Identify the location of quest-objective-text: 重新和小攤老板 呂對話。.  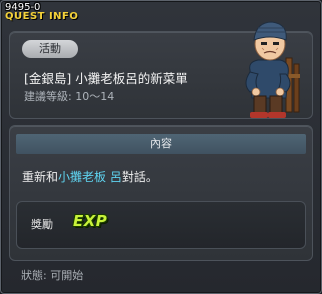
(90, 176).